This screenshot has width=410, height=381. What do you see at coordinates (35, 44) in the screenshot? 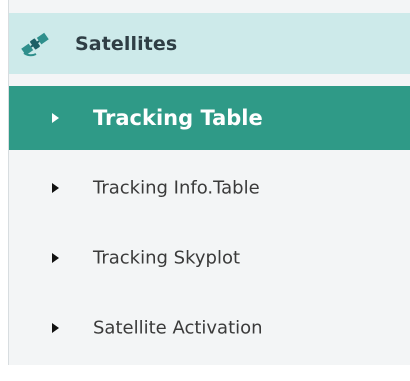
I see `satellite-icon` at bounding box center [35, 44].